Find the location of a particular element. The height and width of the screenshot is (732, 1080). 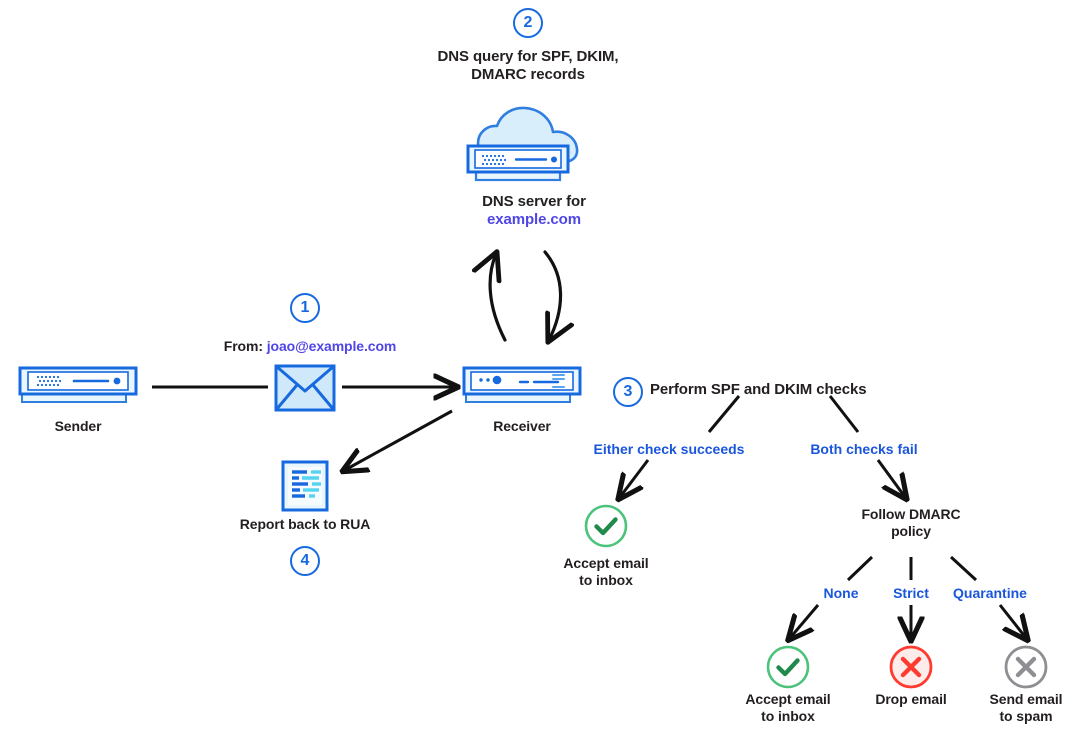

dns-server-domain: example.com is located at coordinates (534, 219).